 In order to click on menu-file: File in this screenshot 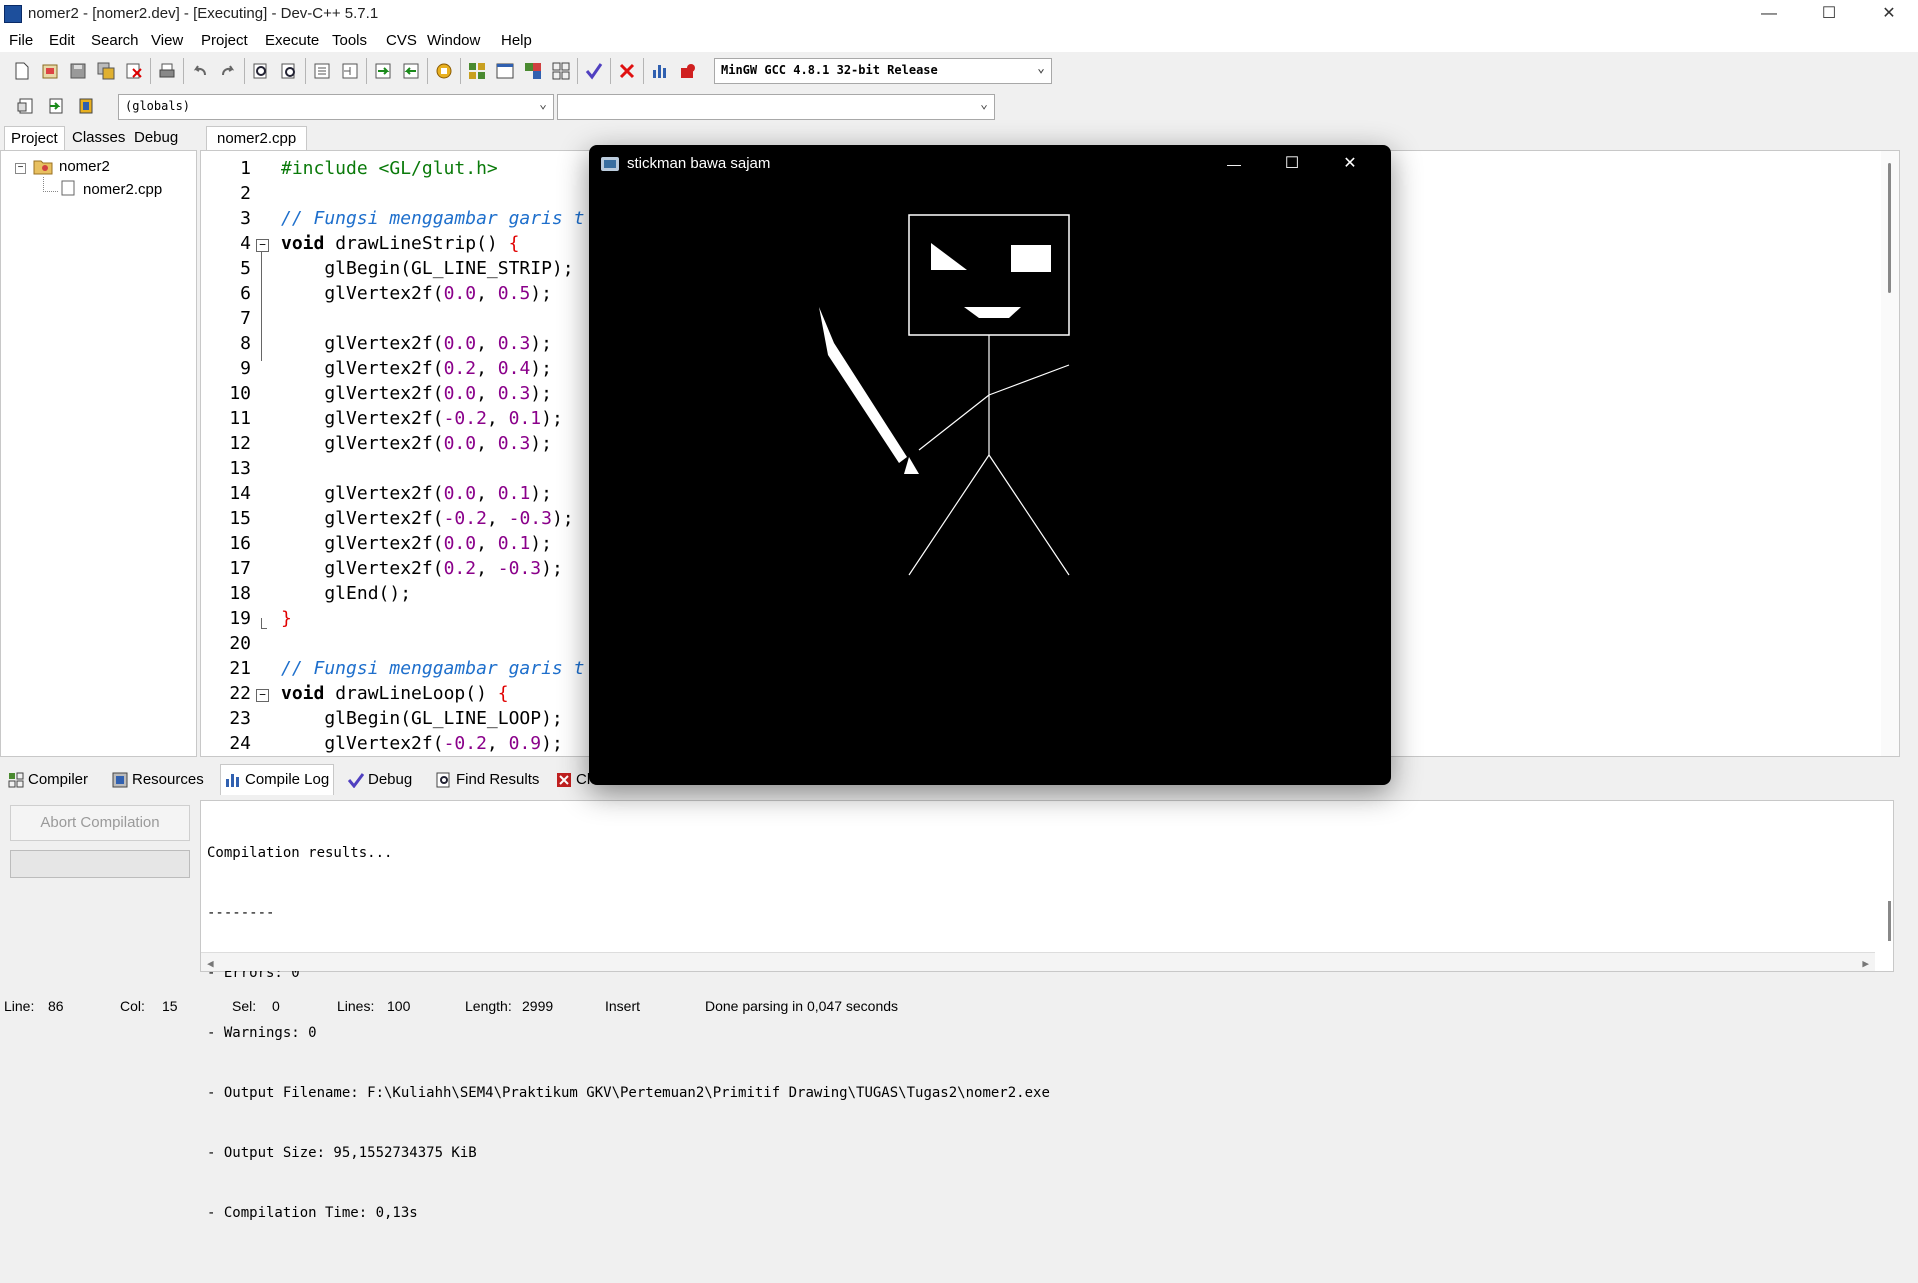, I will do `click(21, 40)`.